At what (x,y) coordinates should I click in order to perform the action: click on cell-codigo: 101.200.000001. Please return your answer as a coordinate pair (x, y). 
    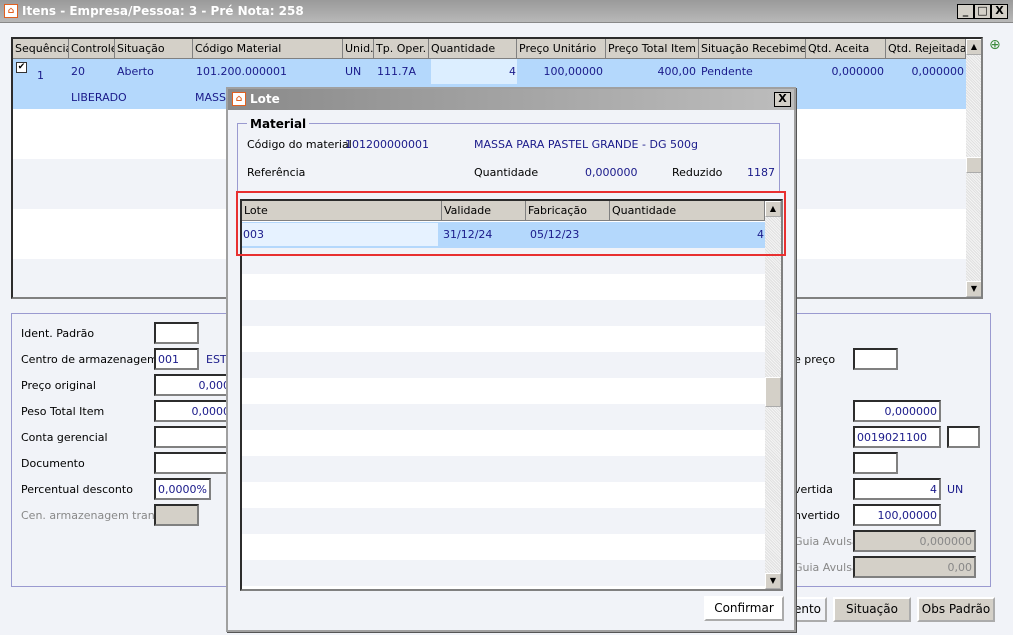
    Looking at the image, I should click on (241, 71).